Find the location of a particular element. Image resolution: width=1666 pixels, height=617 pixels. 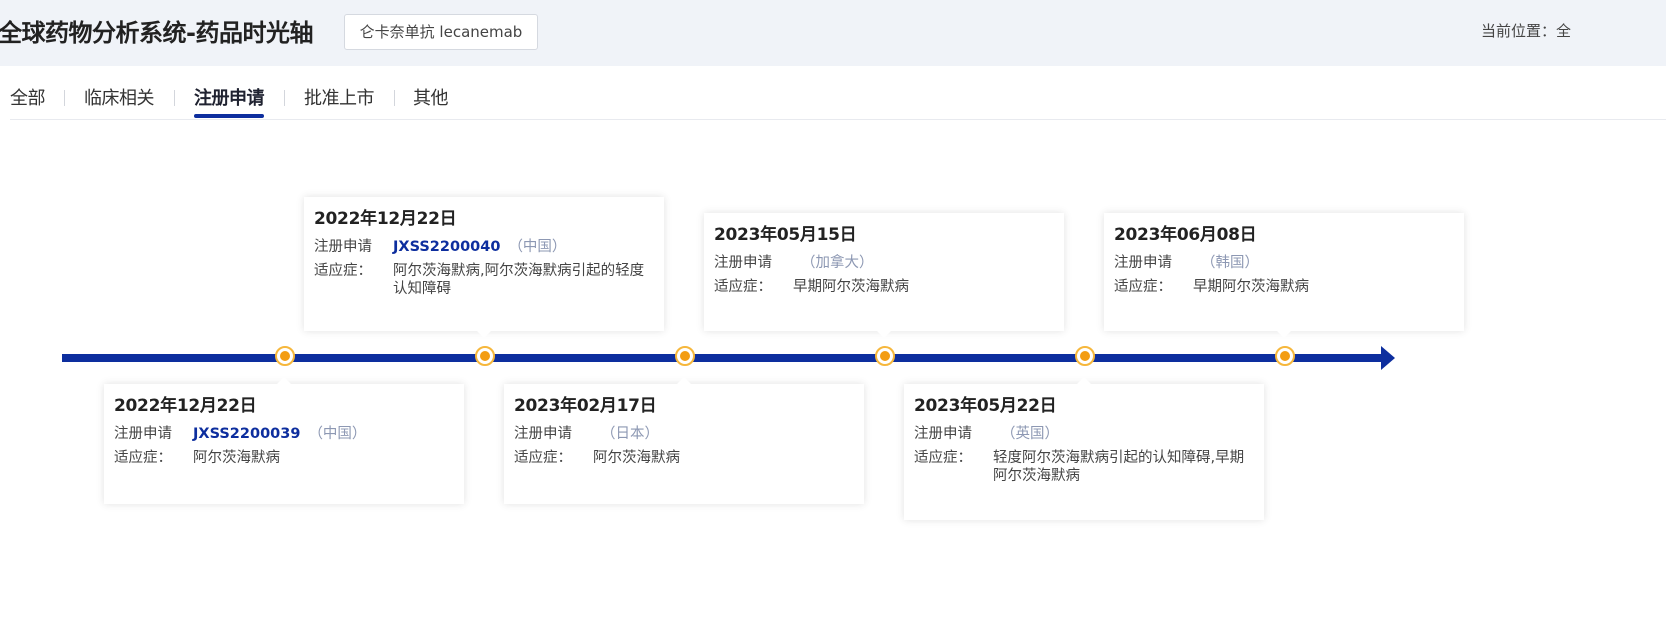

page-header: 全球药物分析系统-药品时光轴 仑卡奈单抗 lecanemab 当前位置：全 is located at coordinates (833, 33).